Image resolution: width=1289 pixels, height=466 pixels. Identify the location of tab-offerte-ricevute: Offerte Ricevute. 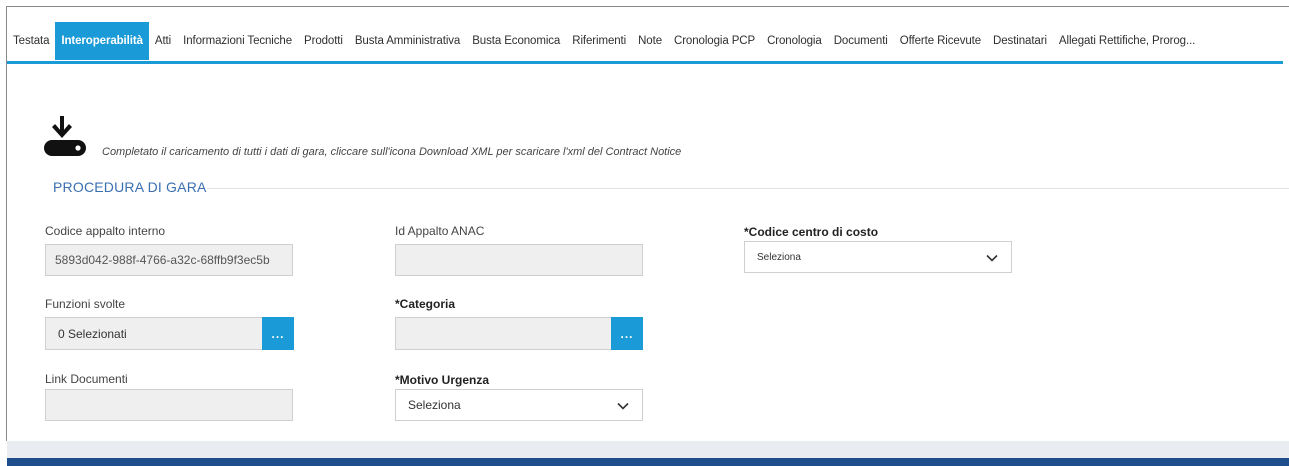
(940, 41).